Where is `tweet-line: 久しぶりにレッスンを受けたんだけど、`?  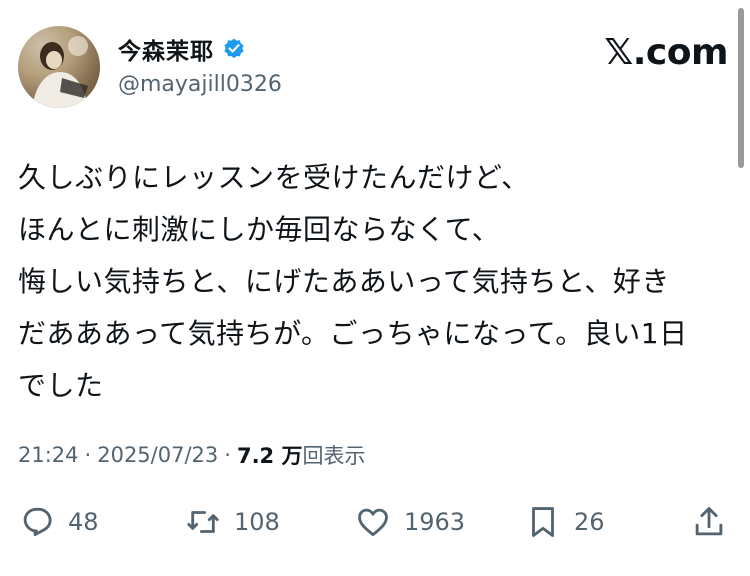
tweet-line: 久しぶりにレッスンを受けたんだけど、 is located at coordinates (274, 177).